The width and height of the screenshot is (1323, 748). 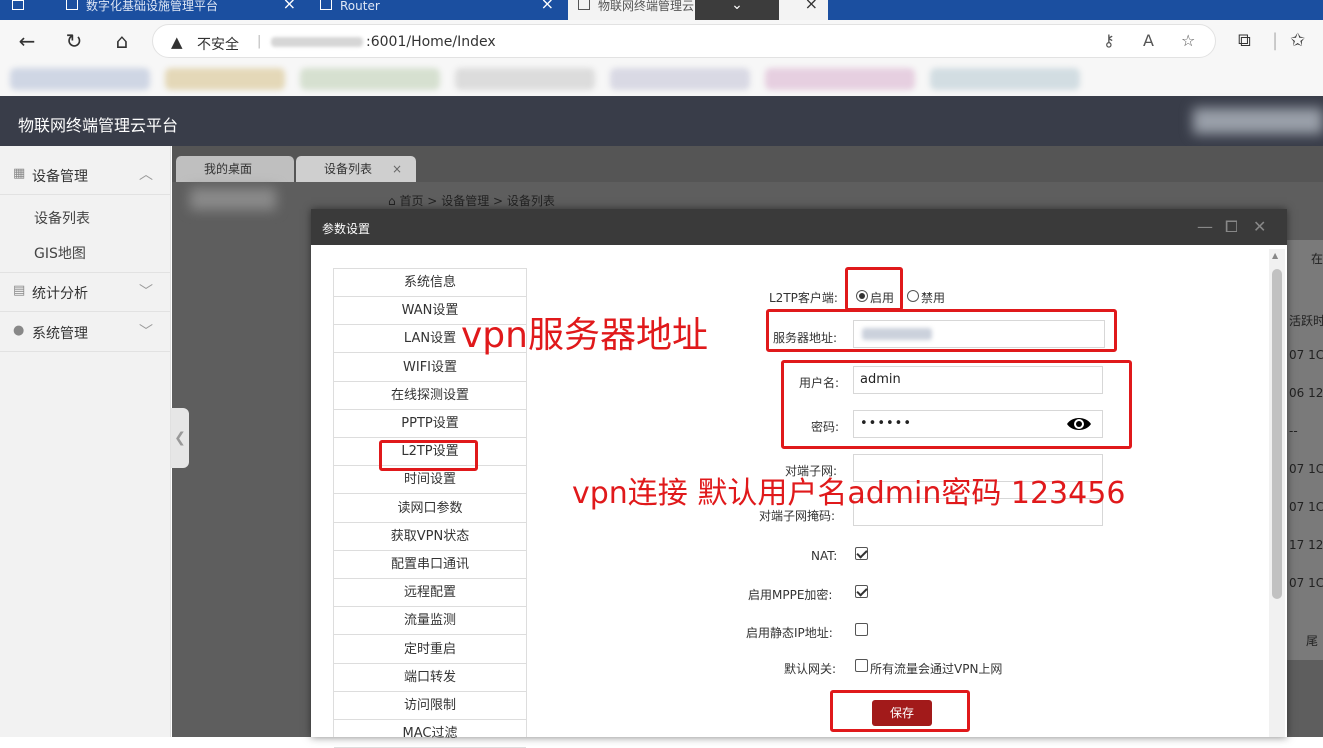 I want to click on user-icon: ●, so click(x=19, y=330).